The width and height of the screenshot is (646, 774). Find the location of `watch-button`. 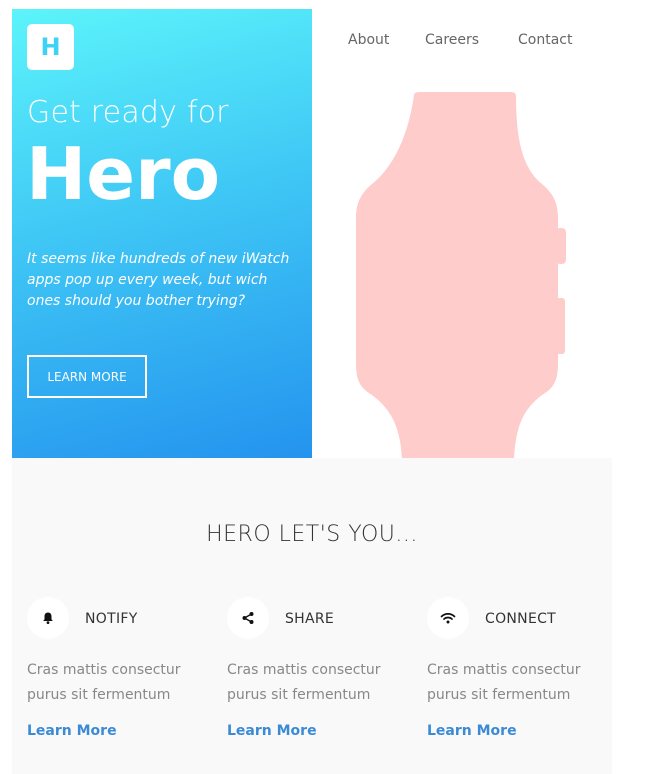

watch-button is located at coordinates (560, 326).